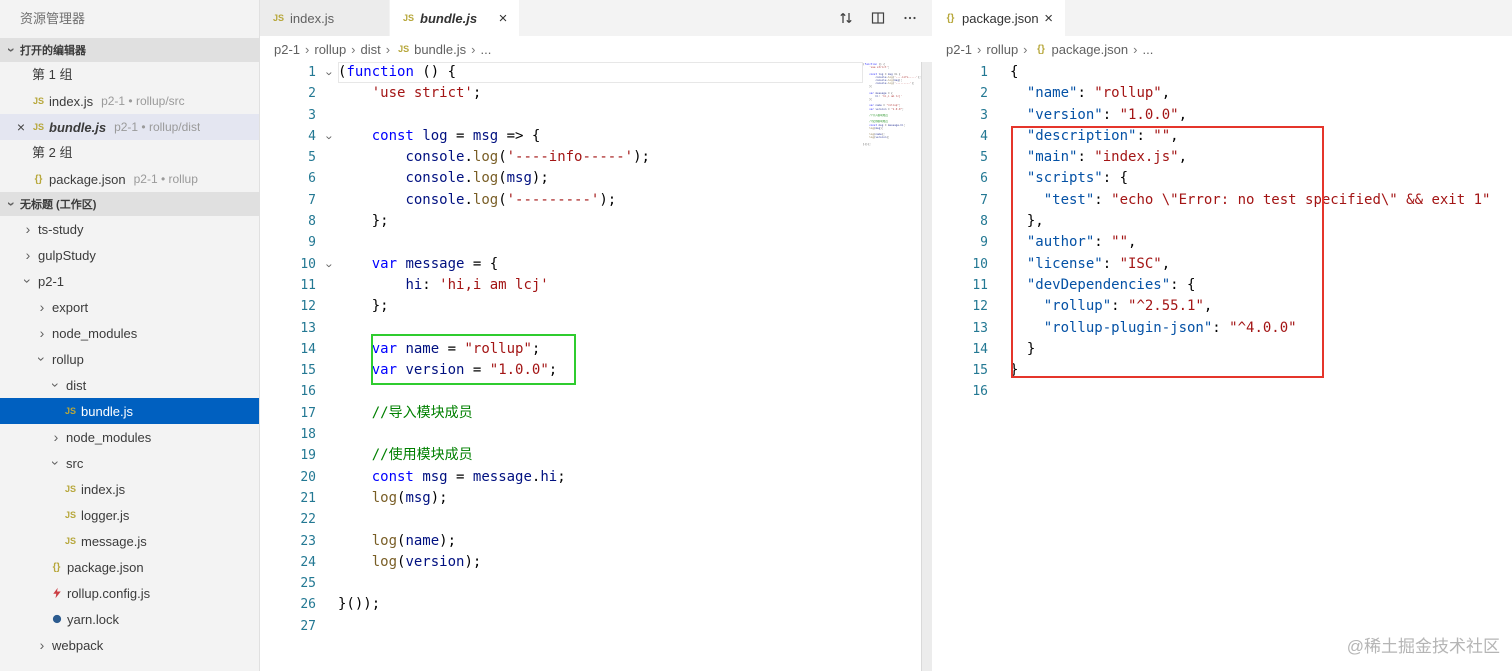 The height and width of the screenshot is (671, 1512). I want to click on toggle-layout-icon, so click(846, 18).